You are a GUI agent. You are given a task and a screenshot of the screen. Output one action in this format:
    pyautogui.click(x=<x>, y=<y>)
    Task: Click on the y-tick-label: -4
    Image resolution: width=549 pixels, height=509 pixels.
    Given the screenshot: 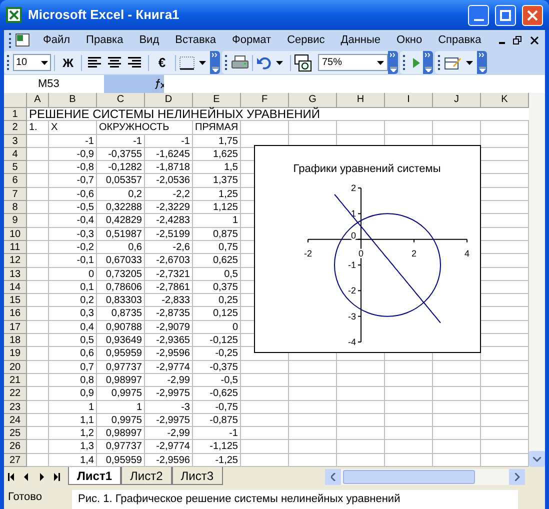 What is the action you would take?
    pyautogui.click(x=352, y=342)
    